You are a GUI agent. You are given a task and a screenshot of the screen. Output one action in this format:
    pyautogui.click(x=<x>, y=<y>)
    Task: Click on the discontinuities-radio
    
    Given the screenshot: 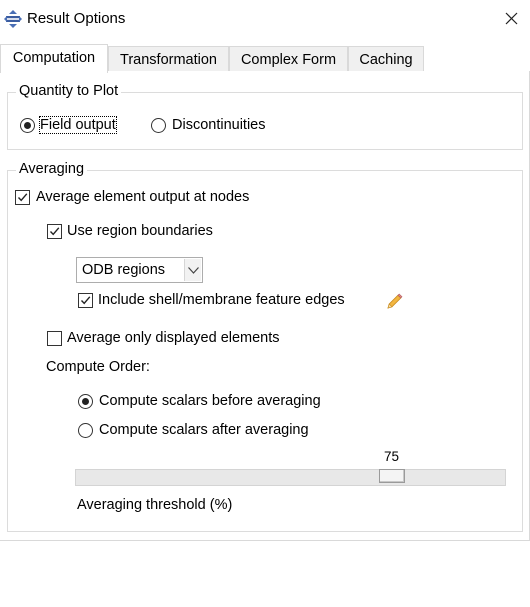 What is the action you would take?
    pyautogui.click(x=158, y=125)
    